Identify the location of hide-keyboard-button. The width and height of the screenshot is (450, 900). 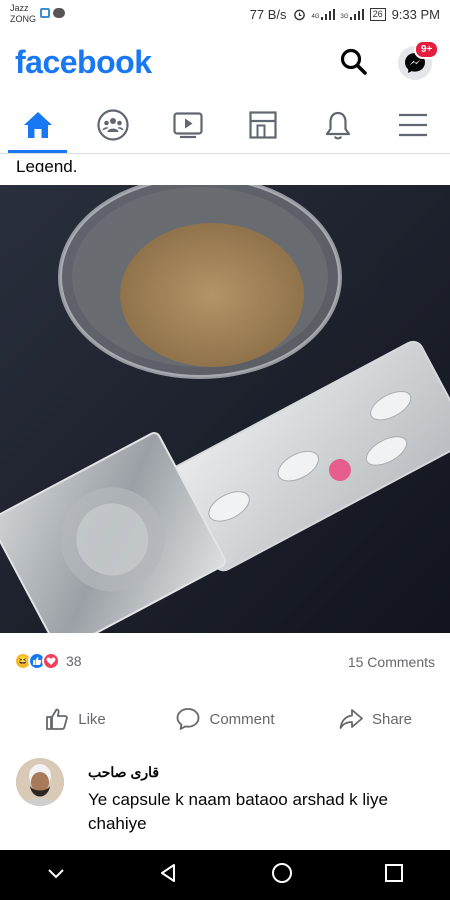
(56, 875).